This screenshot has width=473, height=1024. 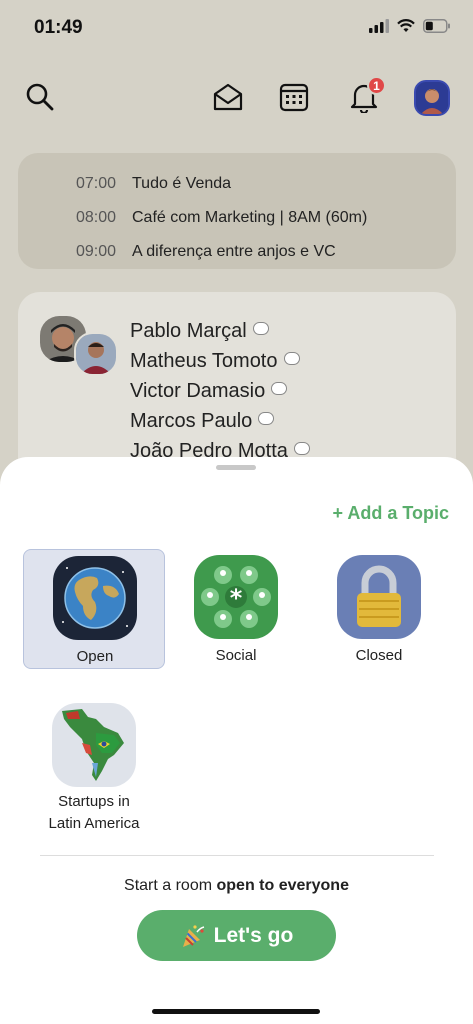 I want to click on schedule-item: 08:00 Café com Marketing | 8AM (60m), so click(x=237, y=218).